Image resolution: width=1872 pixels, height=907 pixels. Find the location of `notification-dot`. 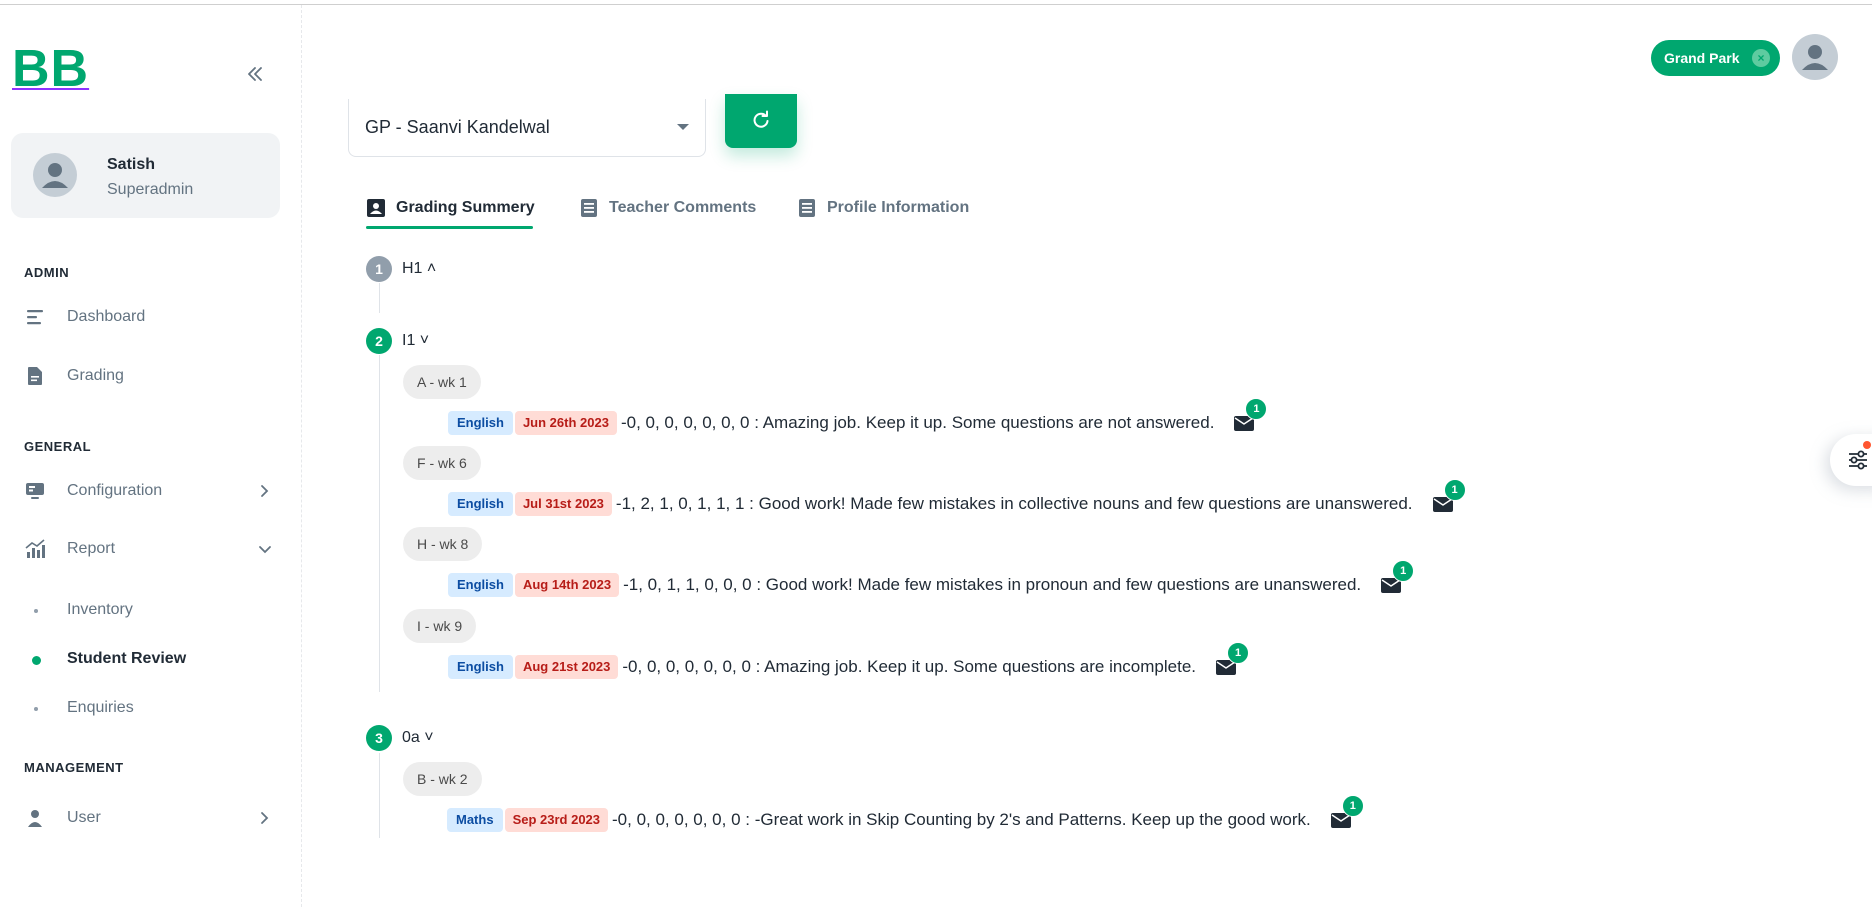

notification-dot is located at coordinates (1867, 445).